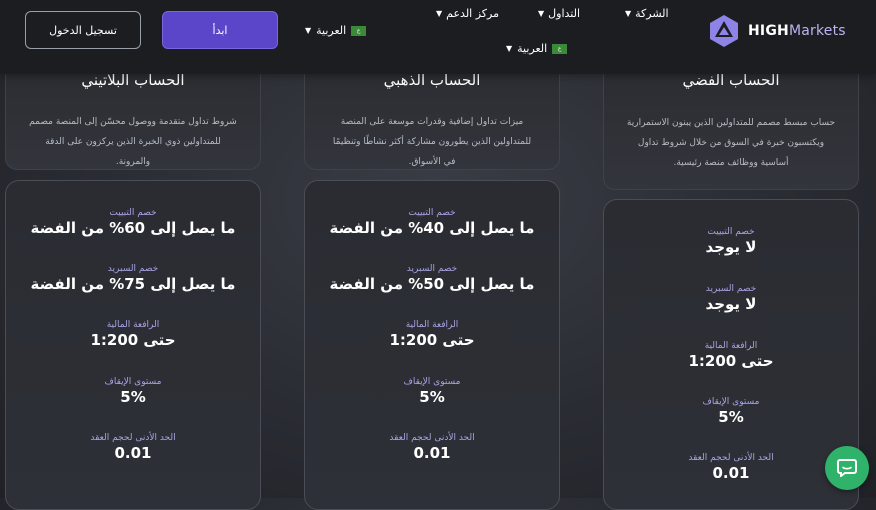  I want to click on nav-company-label: الشركة, so click(652, 13).